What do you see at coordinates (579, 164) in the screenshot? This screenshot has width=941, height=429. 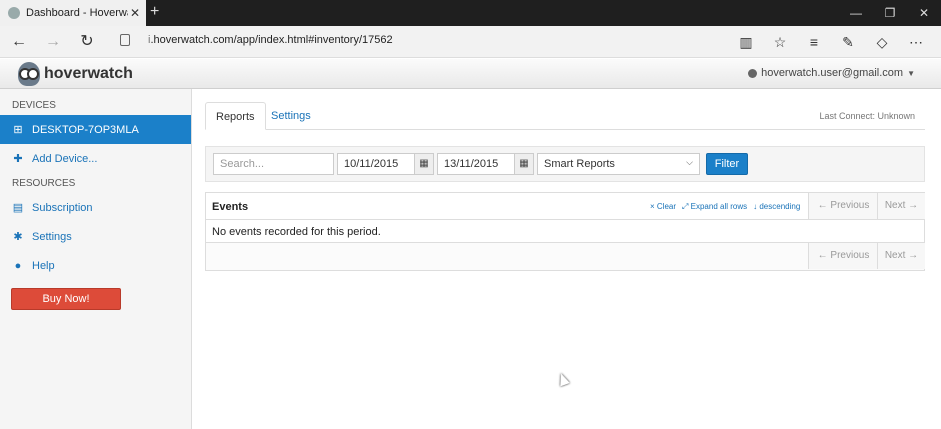 I see `report-type-value: Smart Reports` at bounding box center [579, 164].